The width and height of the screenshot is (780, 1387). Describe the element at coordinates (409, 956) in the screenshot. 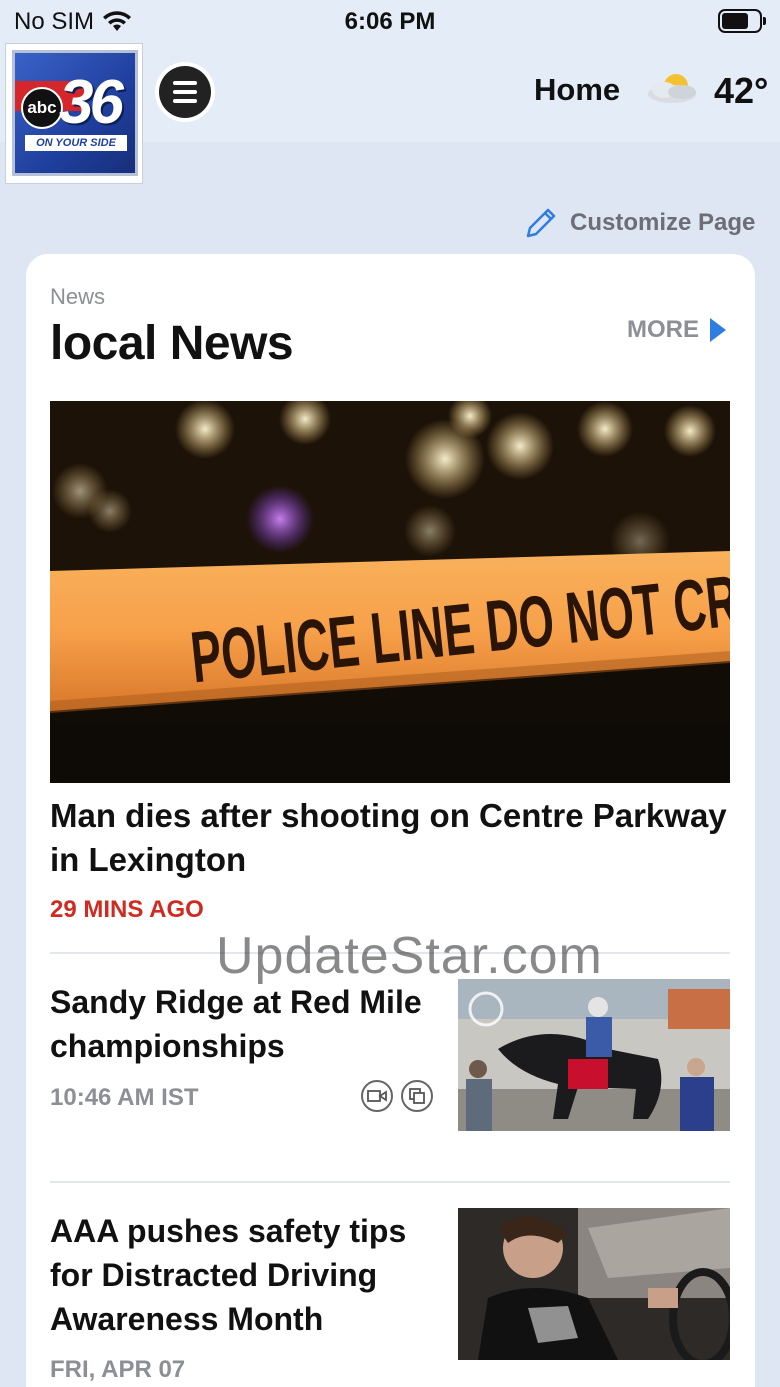

I see `watermark: UpdateStar.com` at that location.